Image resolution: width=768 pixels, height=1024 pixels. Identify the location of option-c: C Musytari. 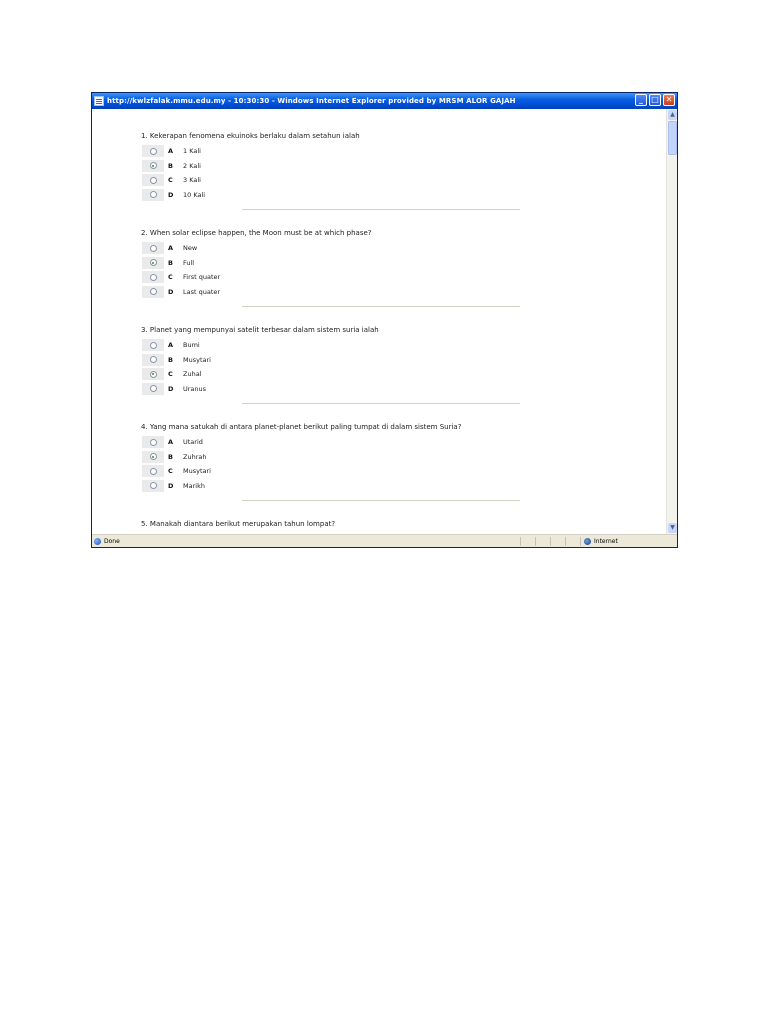
(331, 471).